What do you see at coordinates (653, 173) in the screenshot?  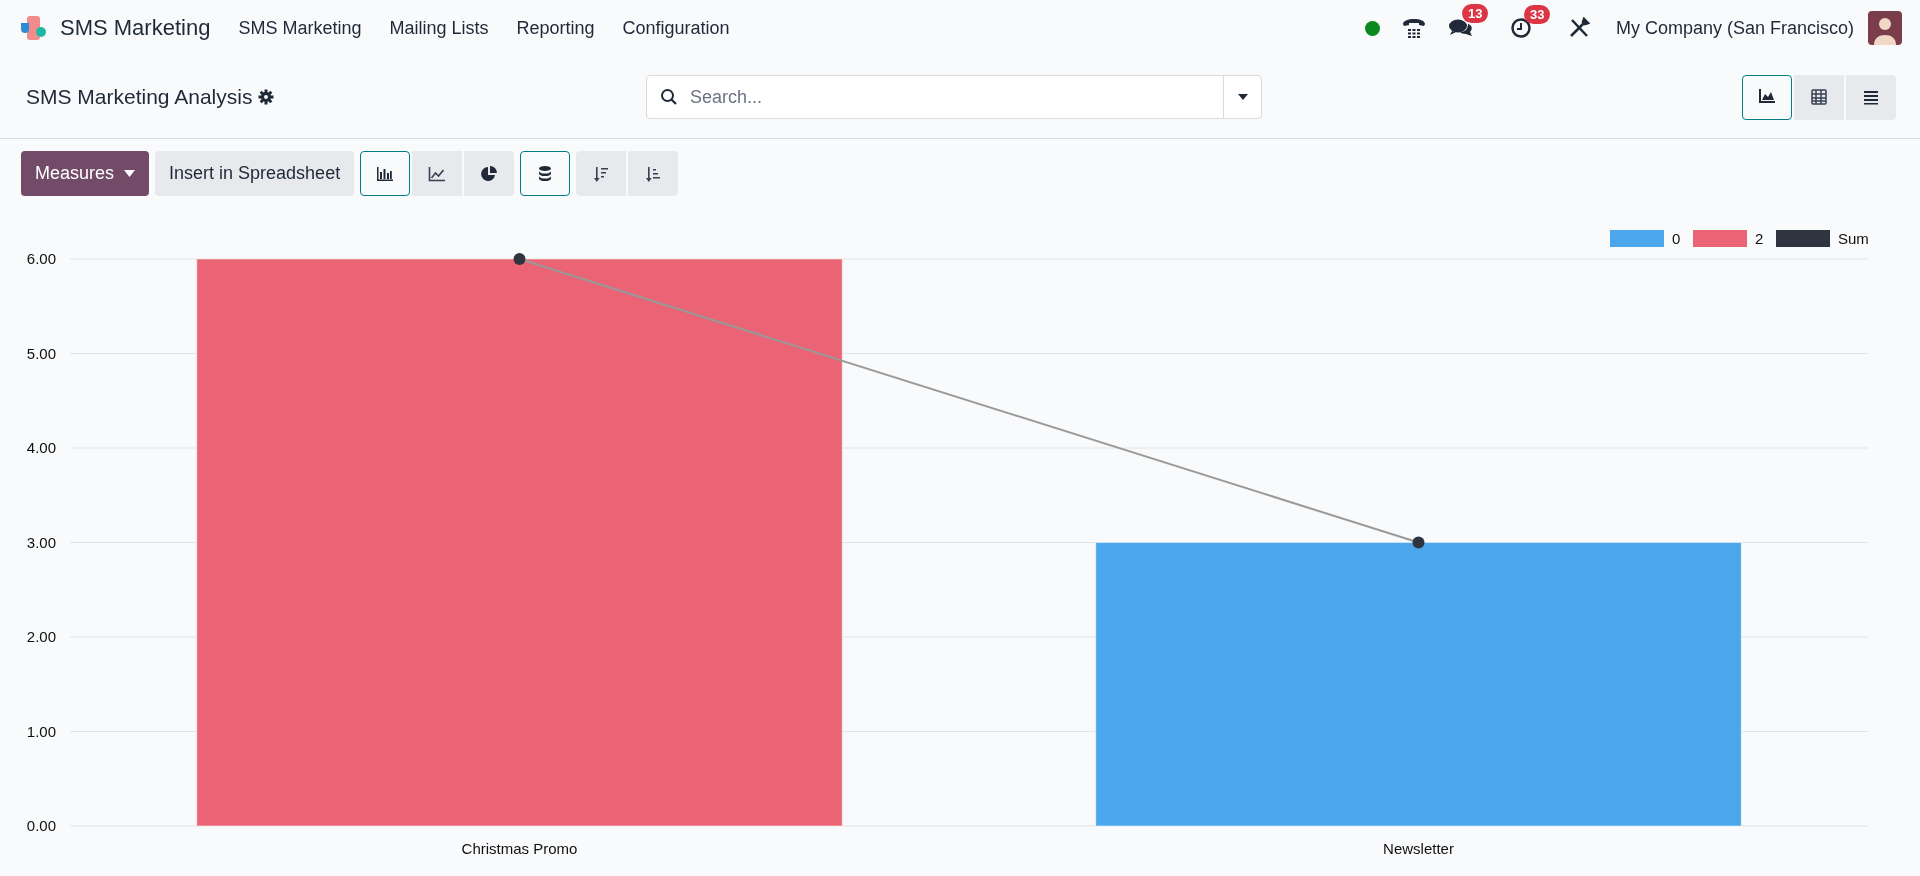 I see `sort-asc-button` at bounding box center [653, 173].